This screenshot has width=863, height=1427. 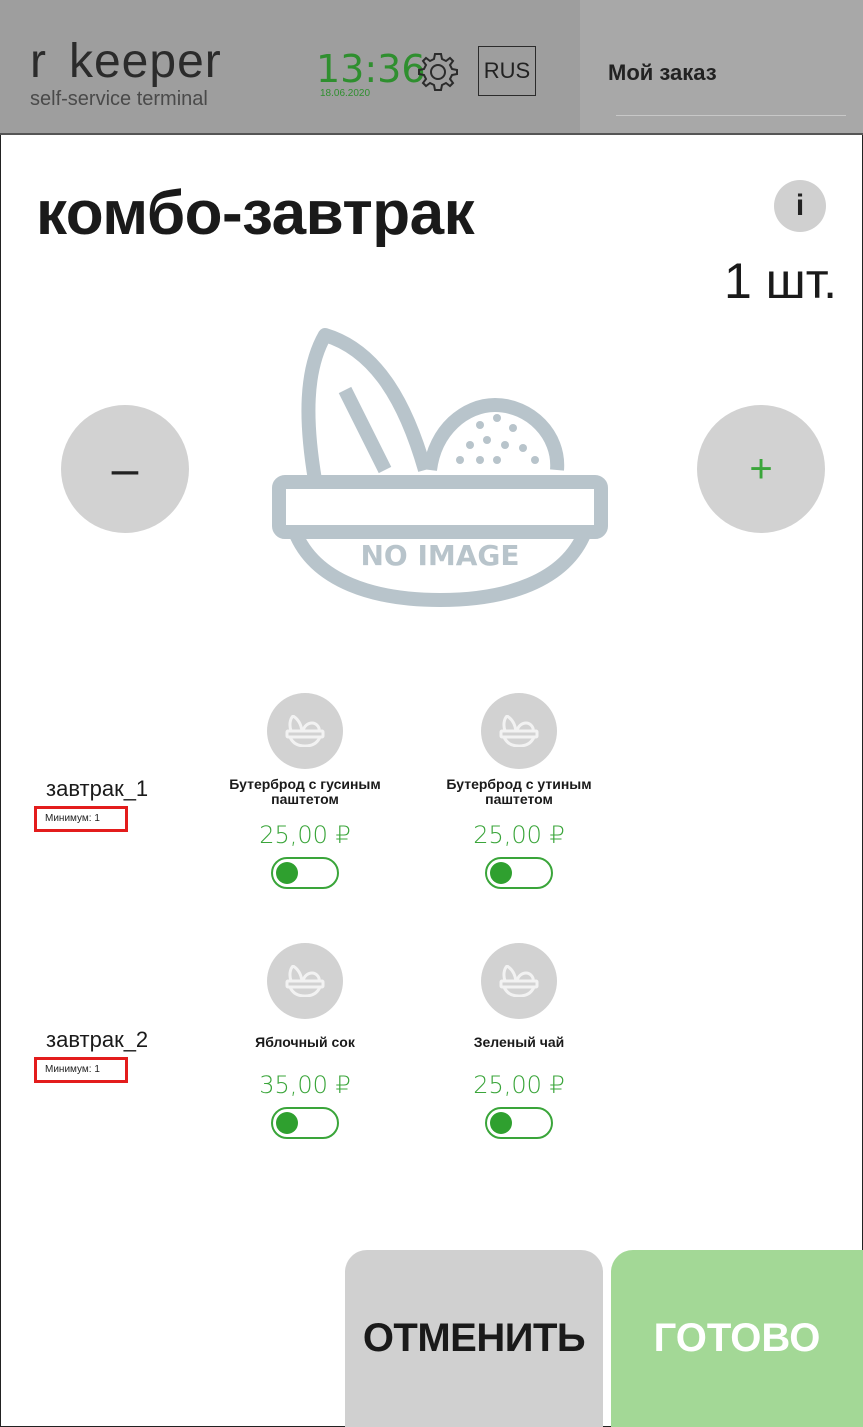 I want to click on order-divider, so click(x=731, y=115).